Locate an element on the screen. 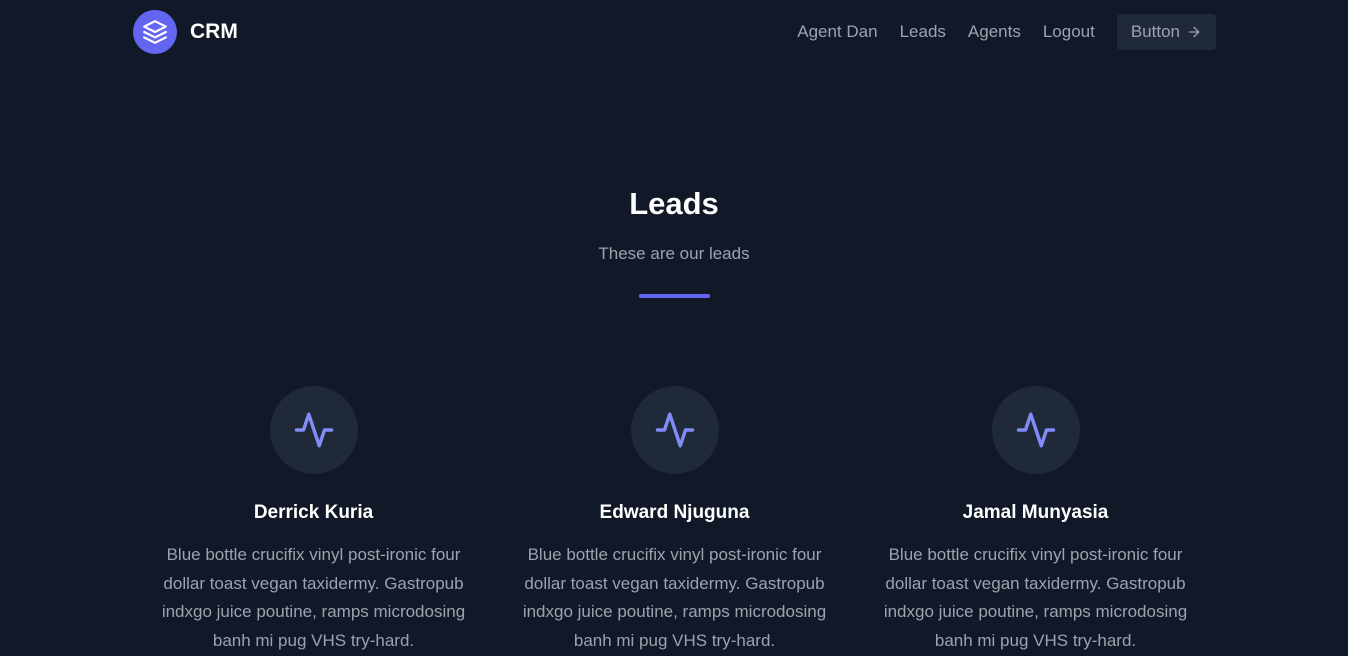 The height and width of the screenshot is (656, 1348). header-button-label: Button is located at coordinates (1155, 31).